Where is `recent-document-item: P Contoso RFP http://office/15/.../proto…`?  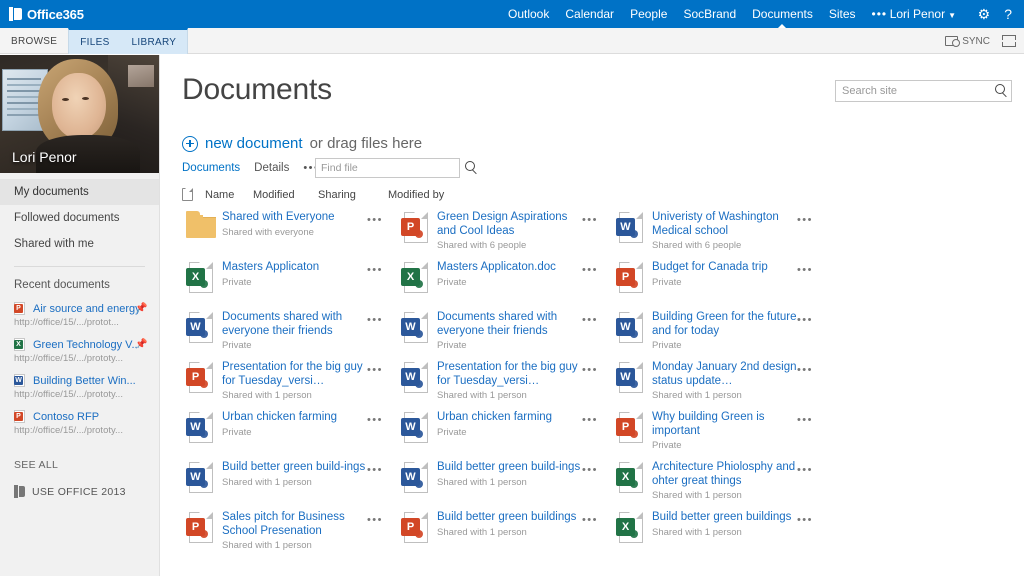 recent-document-item: P Contoso RFP http://office/15/.../proto… is located at coordinates (79, 425).